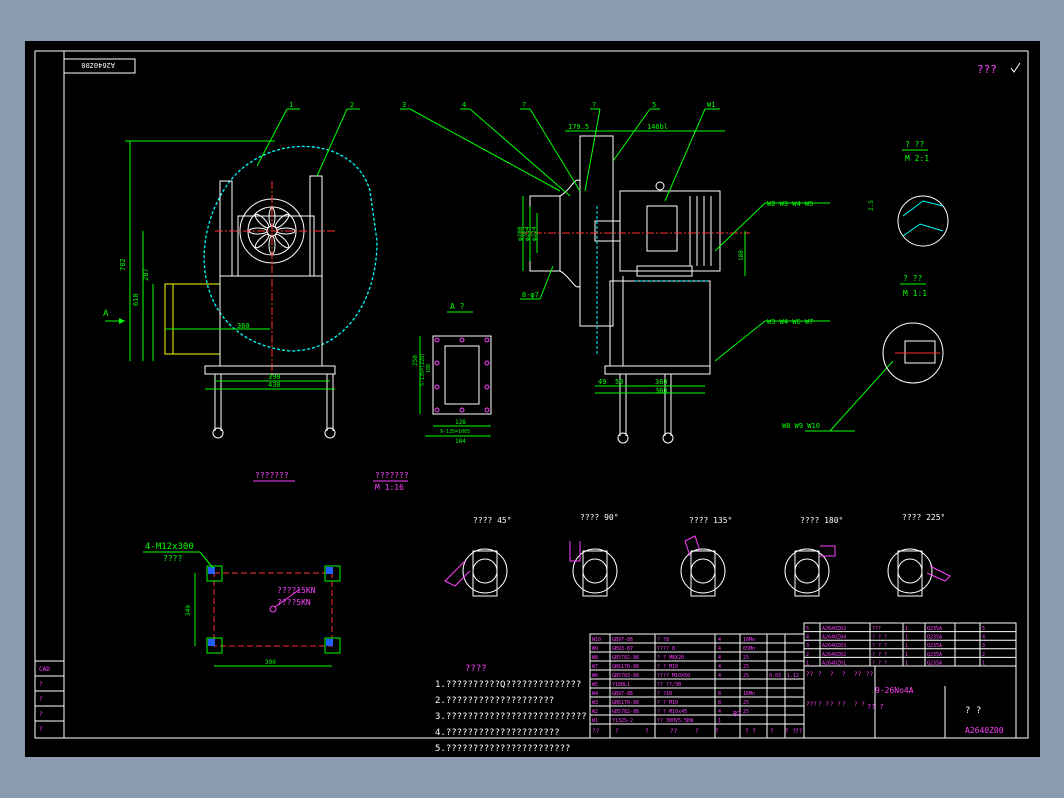 The height and width of the screenshot is (798, 1064). Describe the element at coordinates (464, 105) in the screenshot. I see `svg-text: 4` at that location.